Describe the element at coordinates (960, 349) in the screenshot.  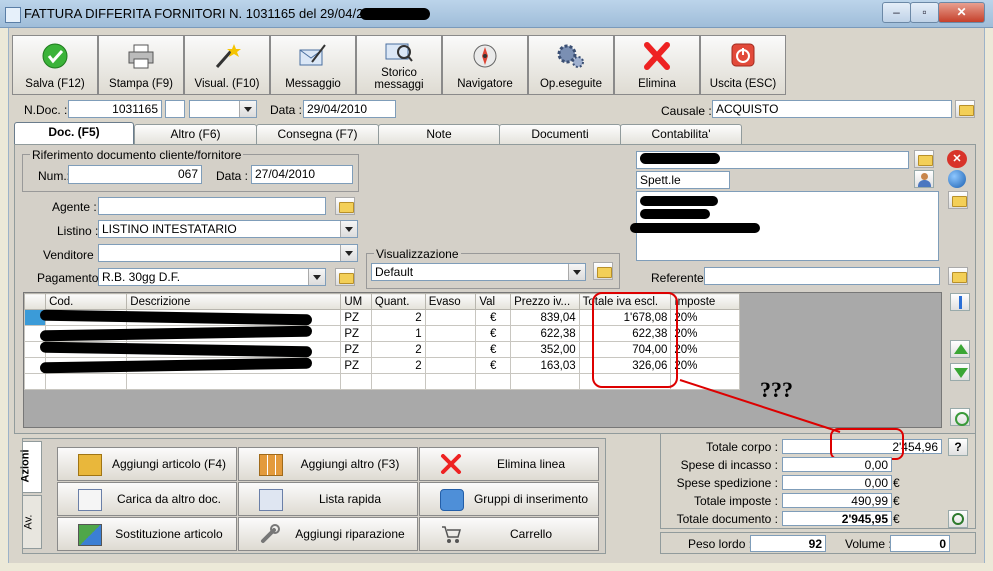
I see `move-up-icon` at that location.